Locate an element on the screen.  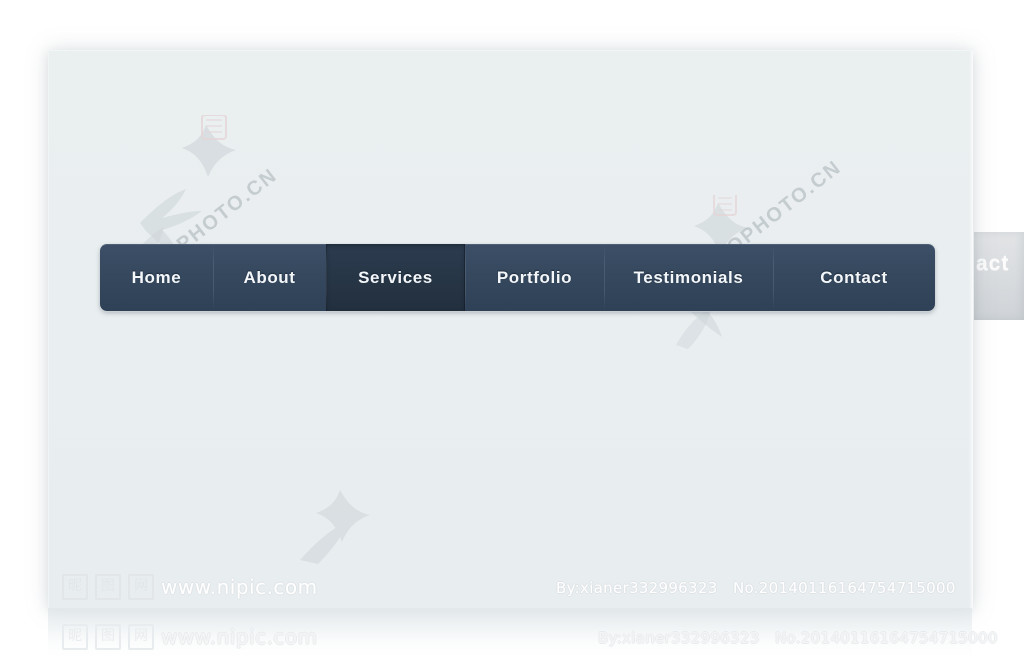
nav-label-testimonials: Testimonials is located at coordinates (688, 277).